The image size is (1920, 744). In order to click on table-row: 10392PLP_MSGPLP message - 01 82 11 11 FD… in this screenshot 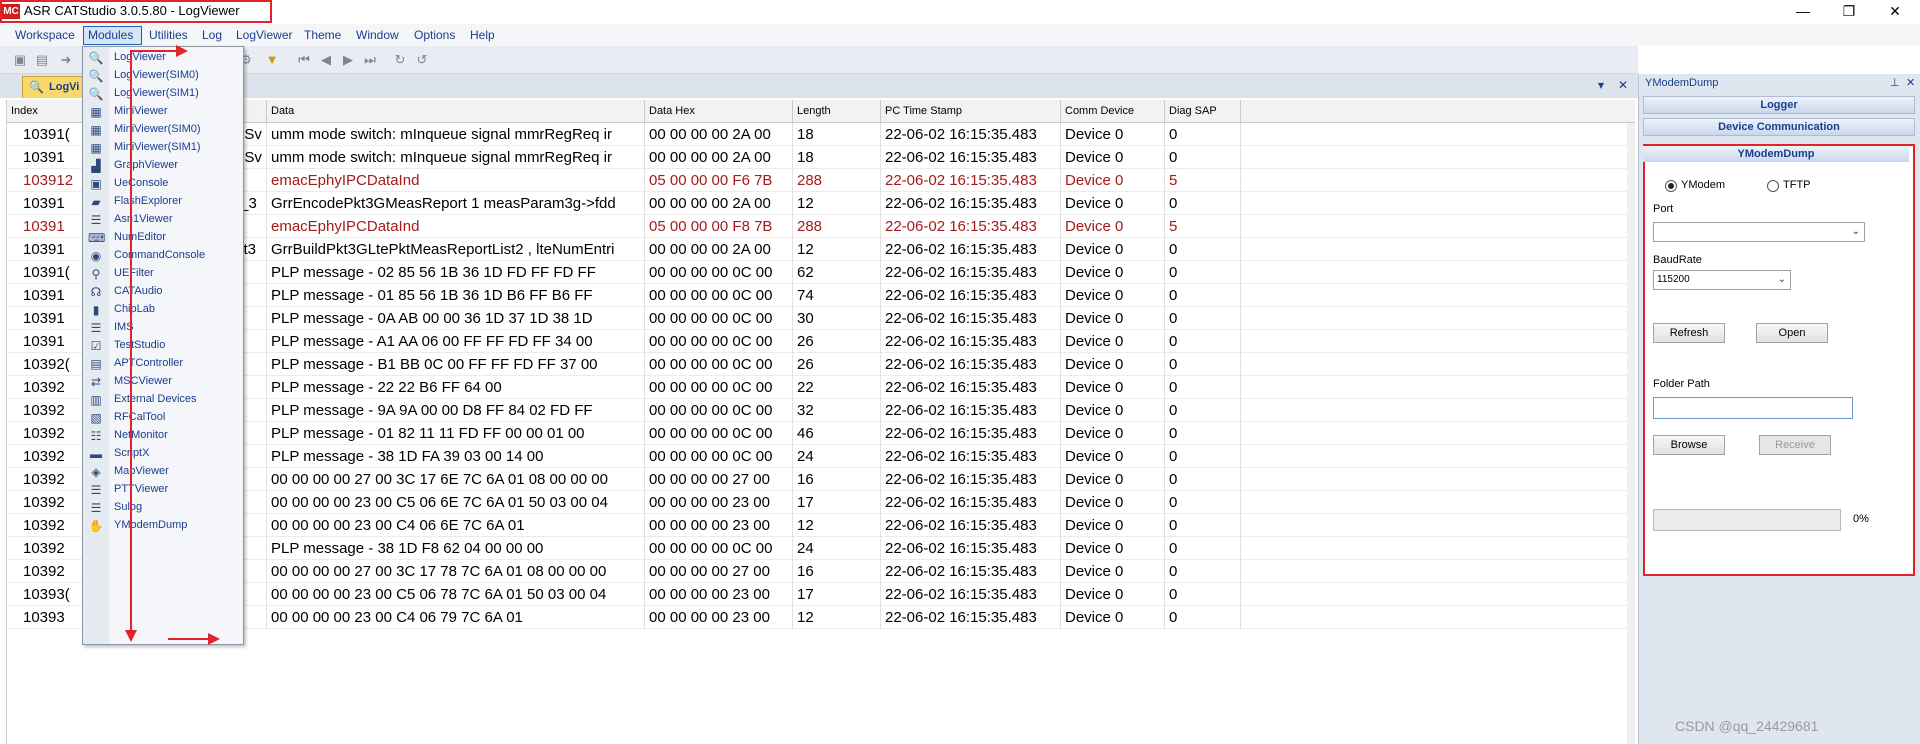, I will do `click(821, 433)`.